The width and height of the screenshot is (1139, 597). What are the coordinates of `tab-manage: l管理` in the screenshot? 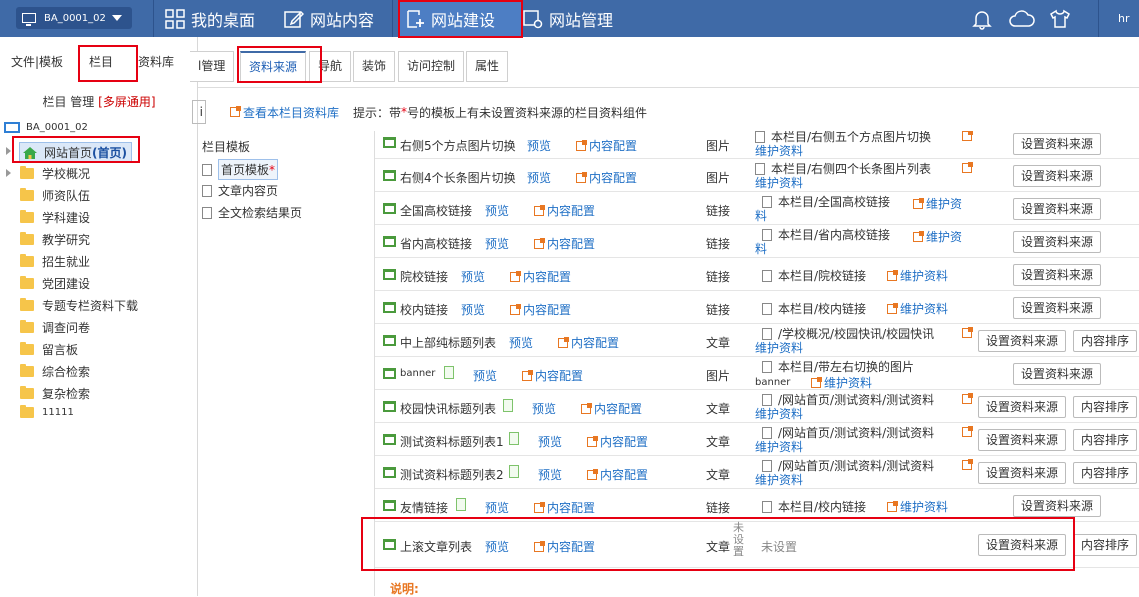 It's located at (212, 66).